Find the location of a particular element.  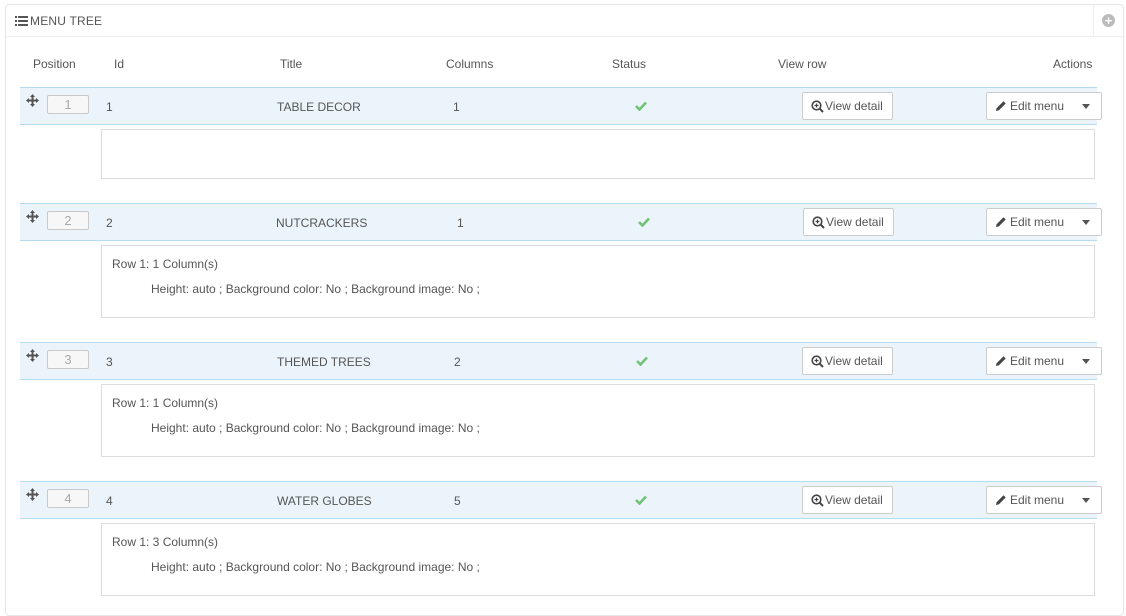

position-cell: 2 is located at coordinates (60, 222).